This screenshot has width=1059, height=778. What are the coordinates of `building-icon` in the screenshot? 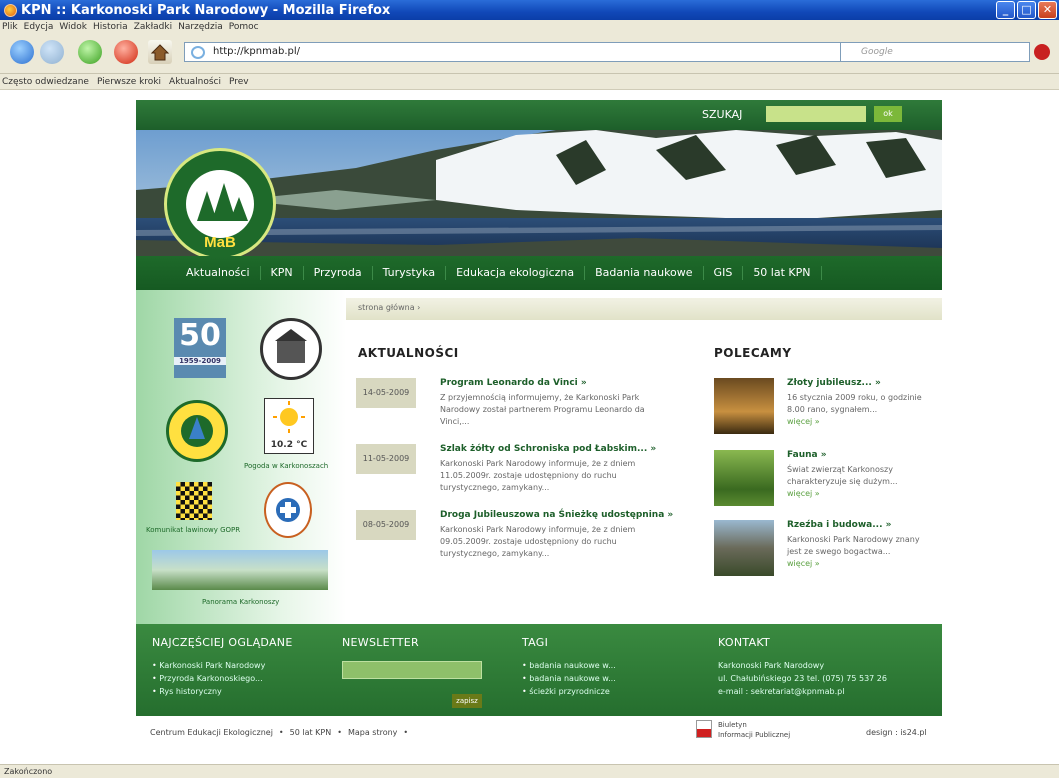 It's located at (291, 346).